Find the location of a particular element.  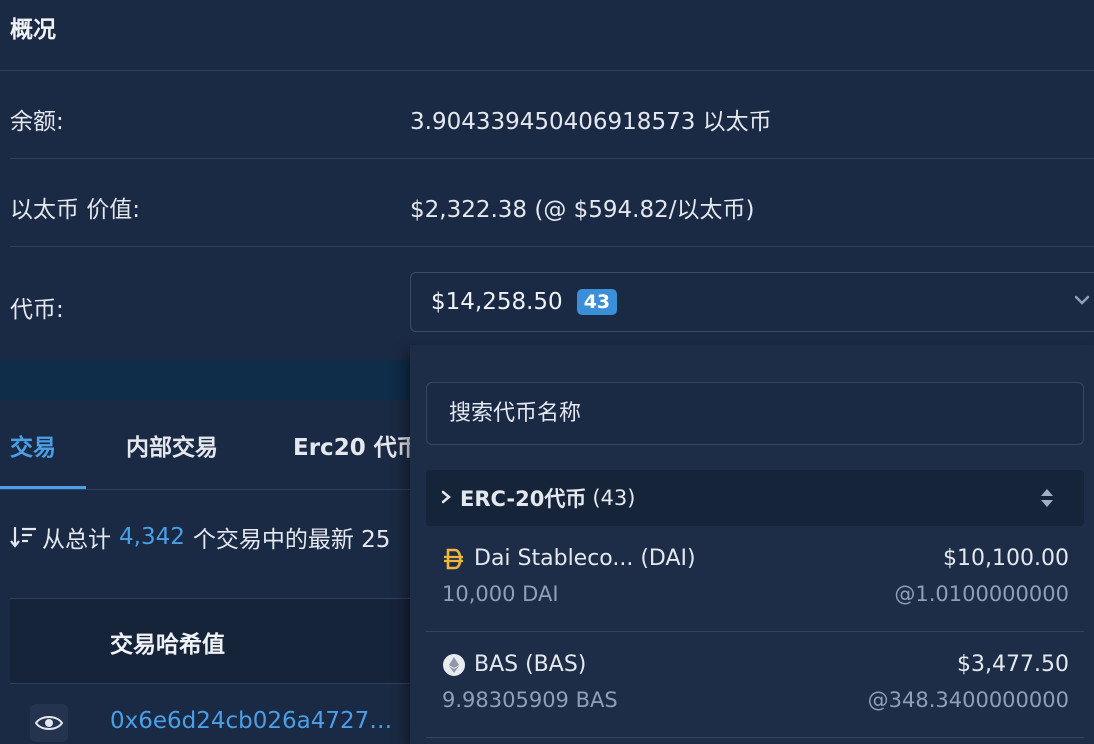

token-search-box is located at coordinates (755, 413).